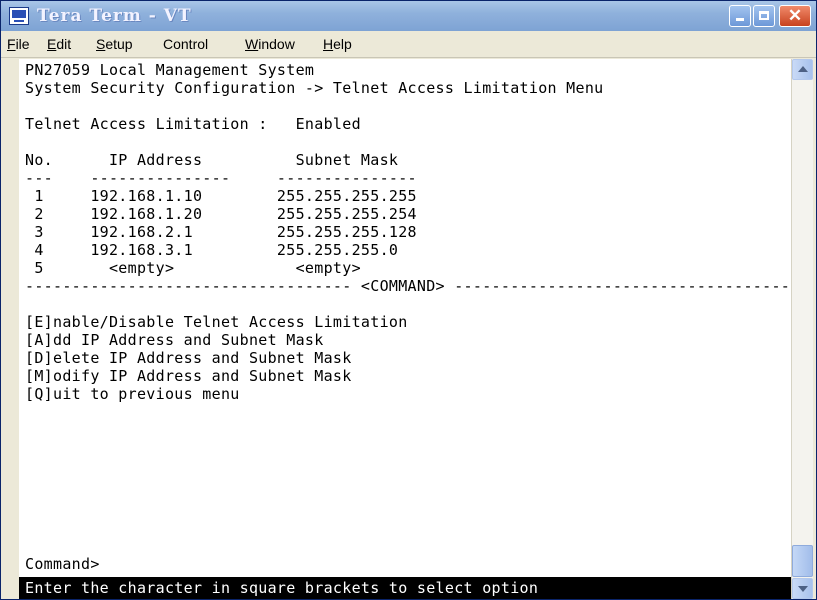 Image resolution: width=817 pixels, height=600 pixels. I want to click on menu-window: Window, so click(270, 44).